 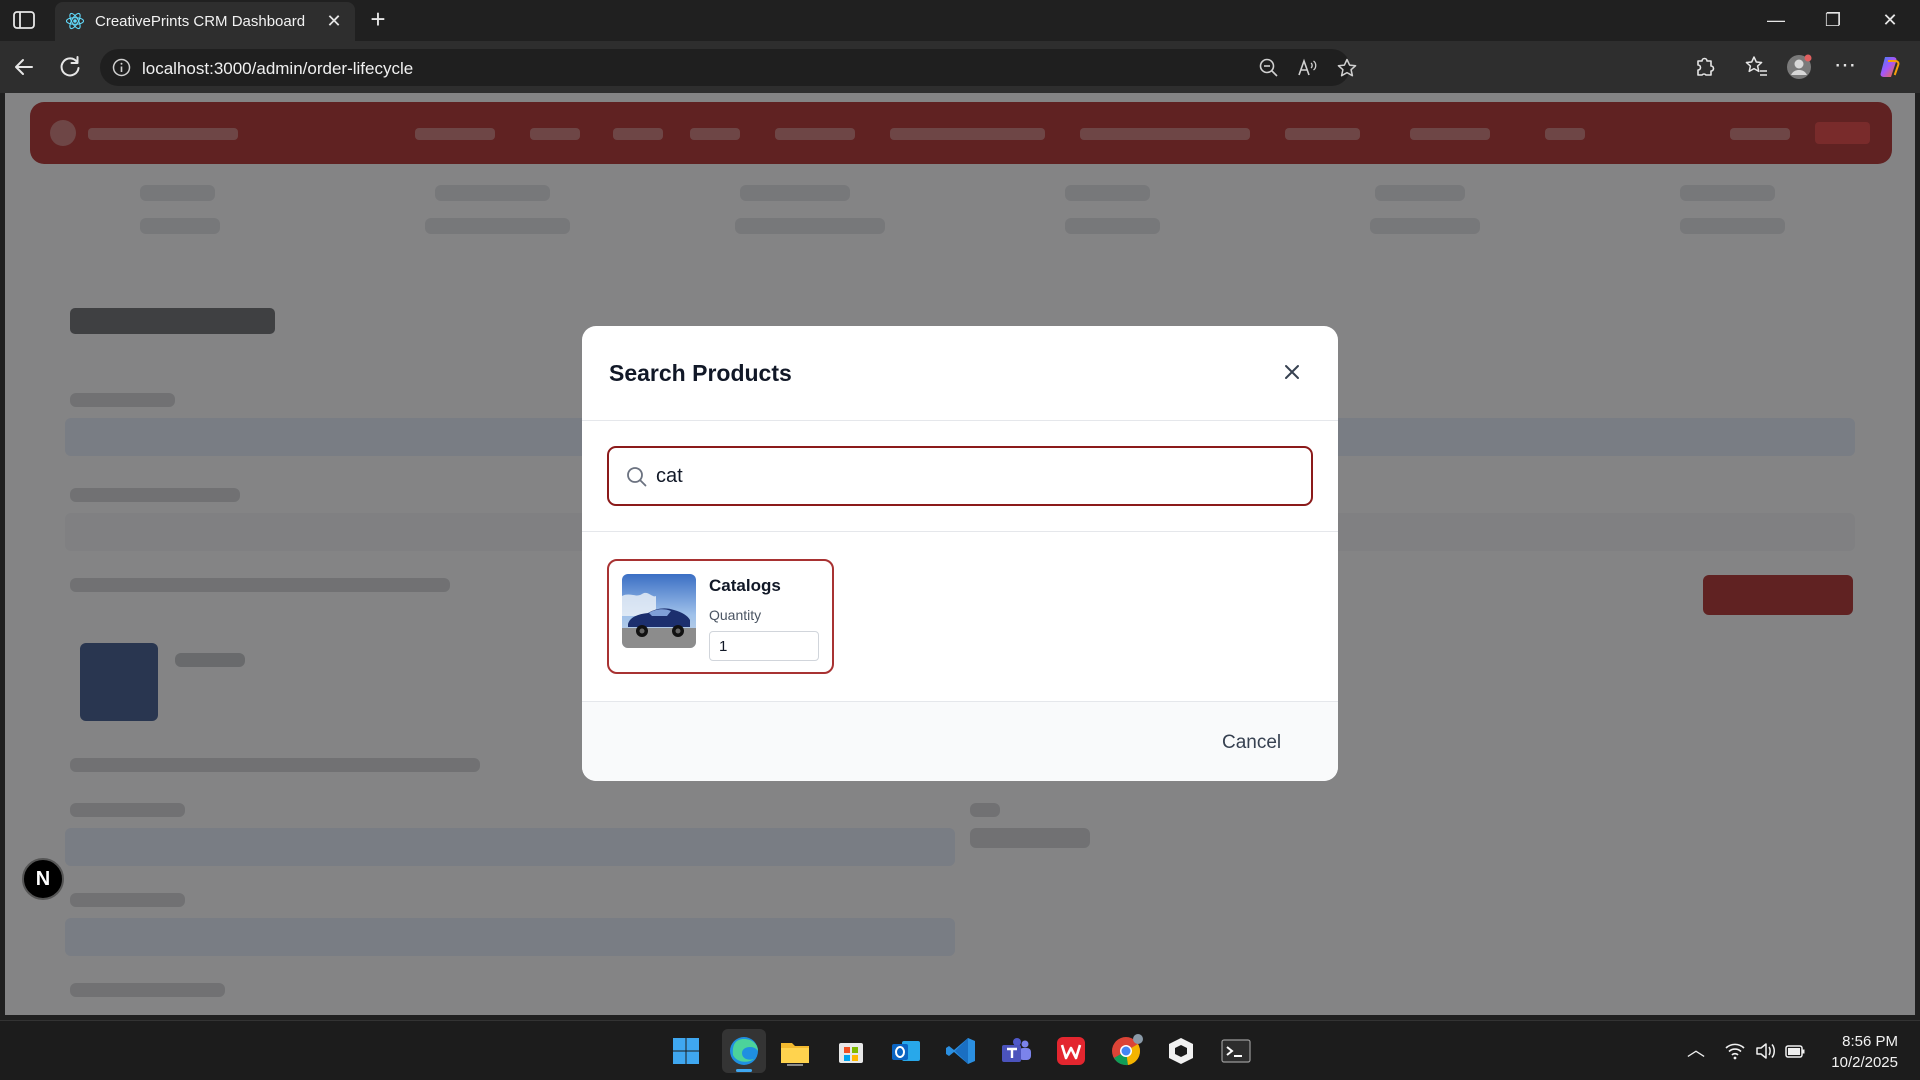 What do you see at coordinates (1799, 67) in the screenshot?
I see `profile-avatar-icon` at bounding box center [1799, 67].